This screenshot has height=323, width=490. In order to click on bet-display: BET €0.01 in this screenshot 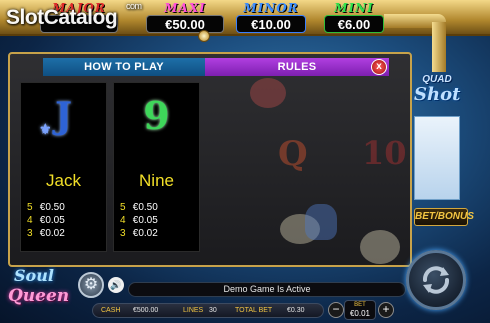, I will do `click(360, 310)`.